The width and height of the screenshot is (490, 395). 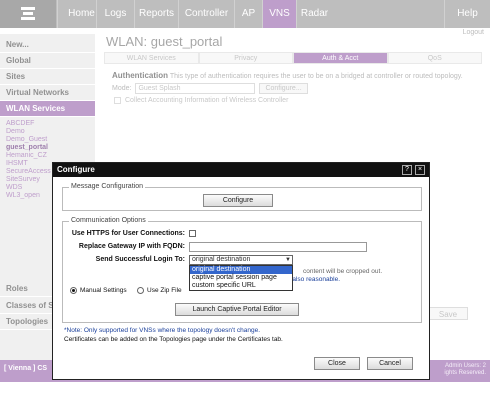 What do you see at coordinates (131, 246) in the screenshot?
I see `replace-gateway-label: Replace Gateway IP with FQDN:` at bounding box center [131, 246].